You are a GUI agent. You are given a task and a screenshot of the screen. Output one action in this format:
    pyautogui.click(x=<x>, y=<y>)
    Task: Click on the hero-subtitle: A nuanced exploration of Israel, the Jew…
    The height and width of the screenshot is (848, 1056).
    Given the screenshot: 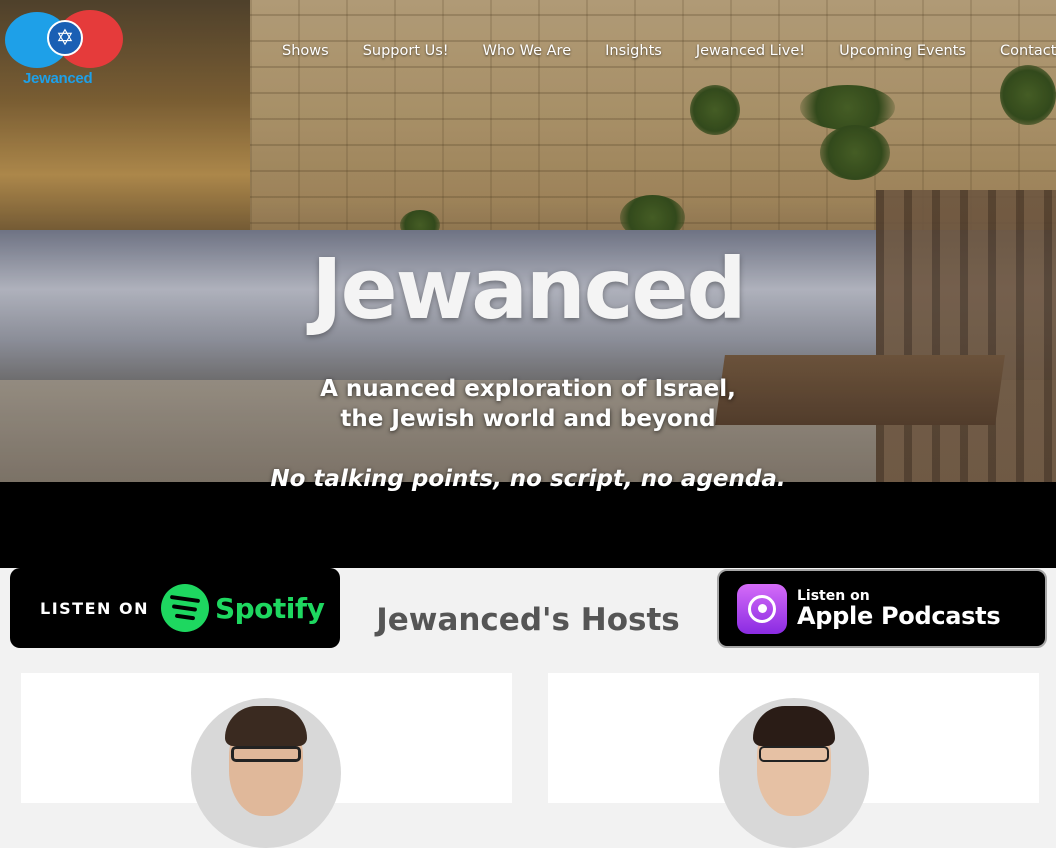 What is the action you would take?
    pyautogui.click(x=528, y=404)
    